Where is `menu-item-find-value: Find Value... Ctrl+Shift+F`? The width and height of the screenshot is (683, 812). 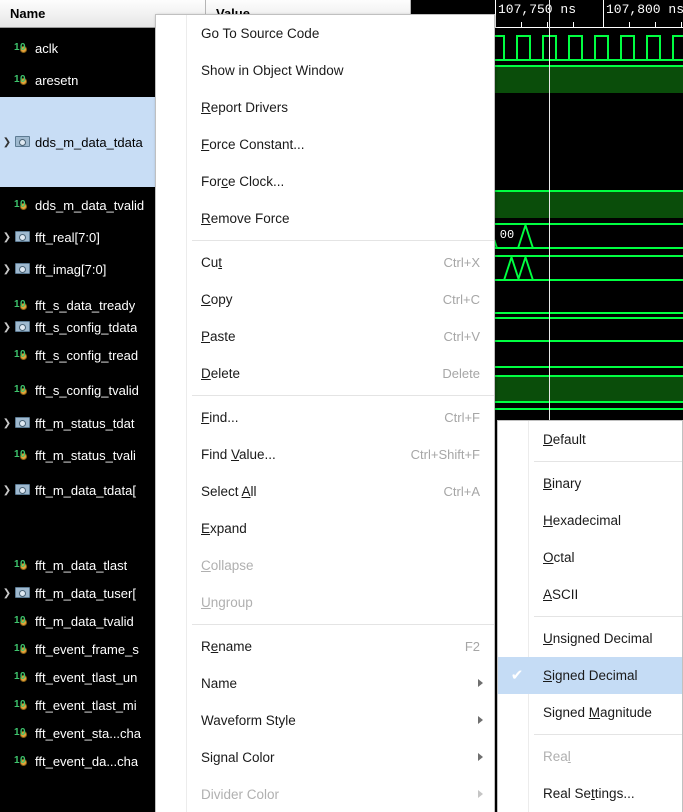 menu-item-find-value: Find Value... Ctrl+Shift+F is located at coordinates (325, 454).